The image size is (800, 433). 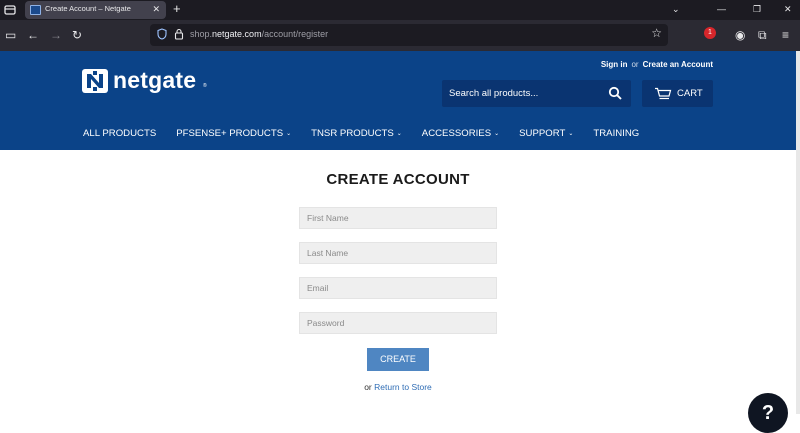 I want to click on nav-support: SUPPORT ⌄, so click(x=546, y=133).